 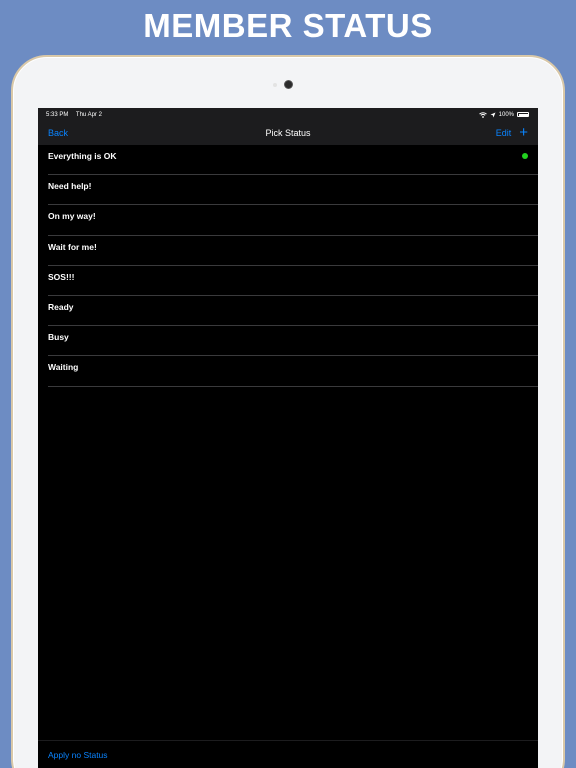 What do you see at coordinates (63, 367) in the screenshot?
I see `status-row-label: Waiting` at bounding box center [63, 367].